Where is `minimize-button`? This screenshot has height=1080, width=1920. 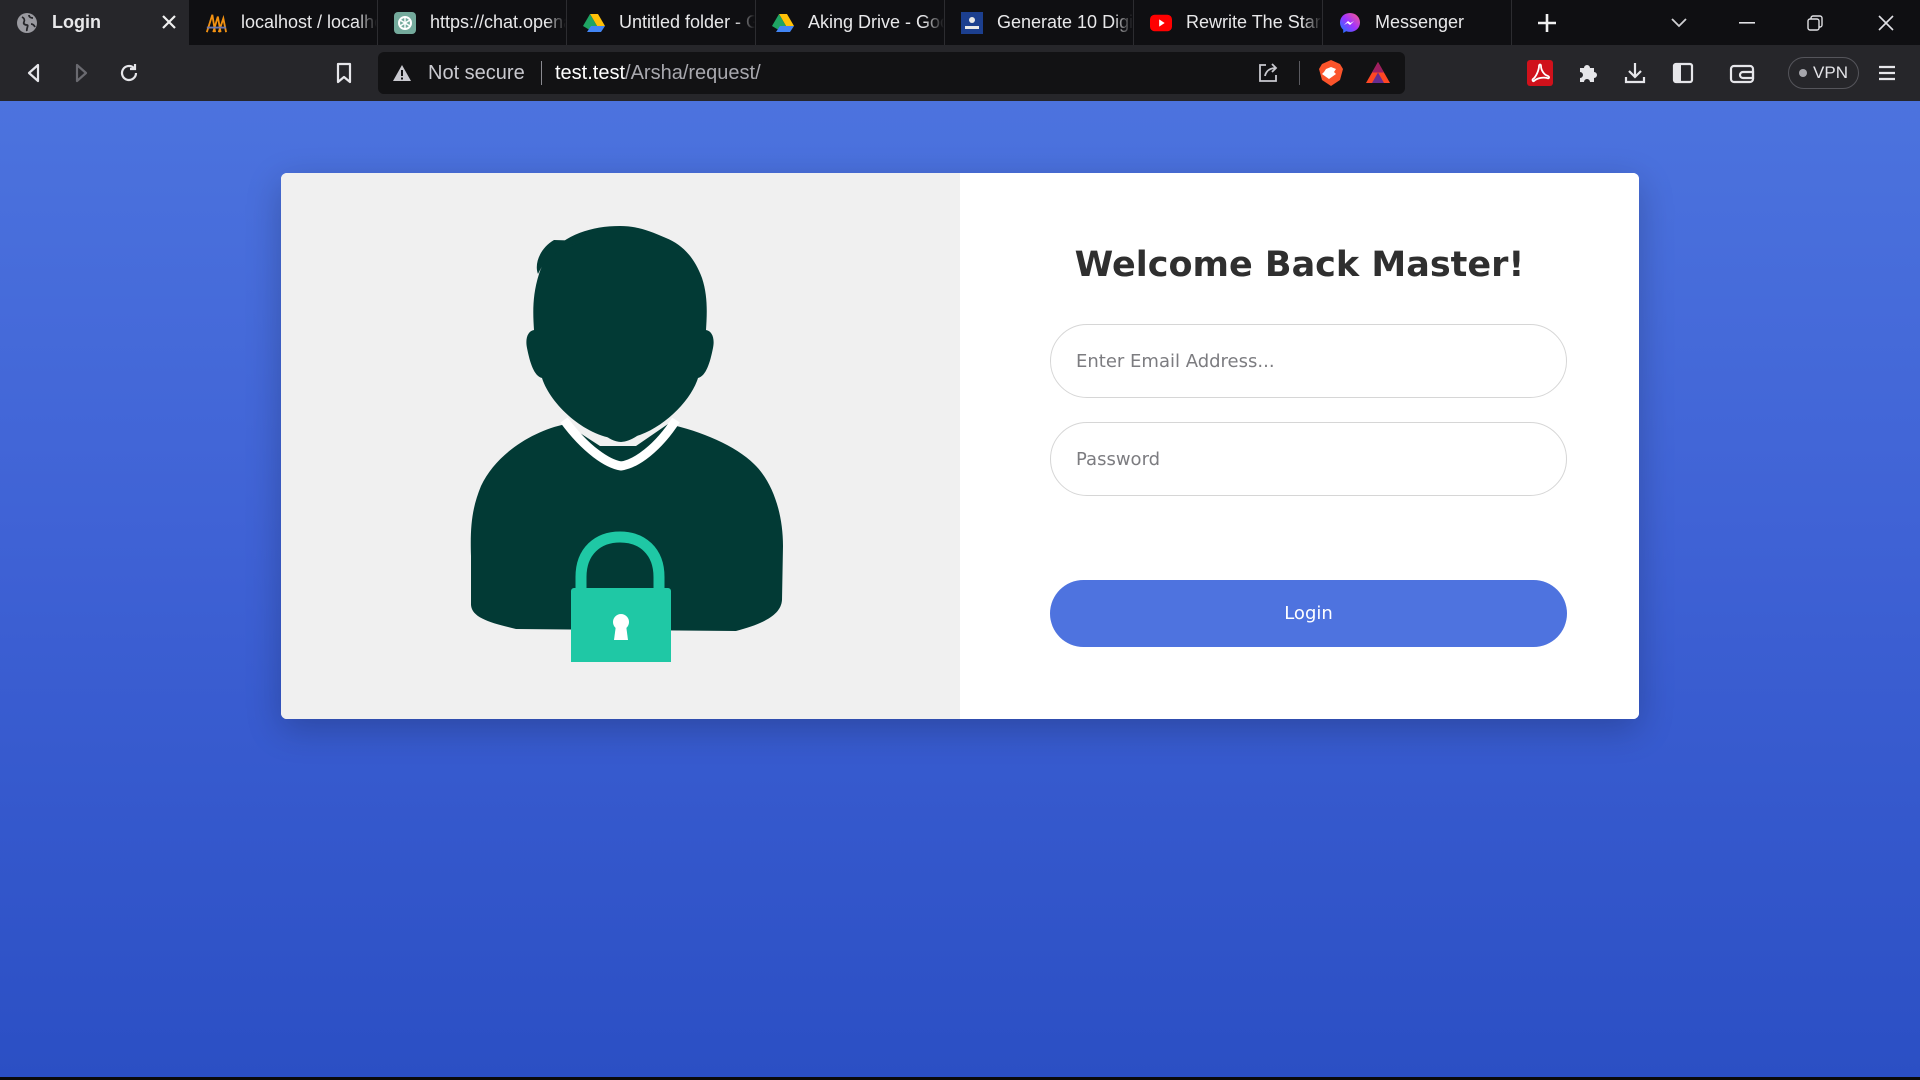
minimize-button is located at coordinates (1747, 22).